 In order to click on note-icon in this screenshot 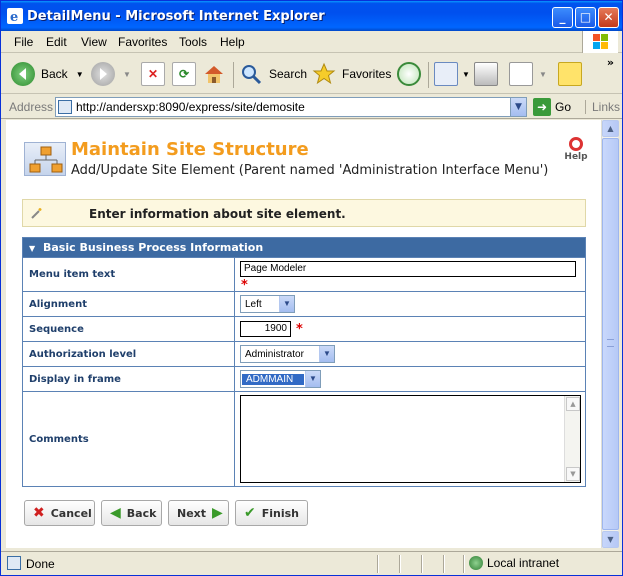, I will do `click(570, 74)`.